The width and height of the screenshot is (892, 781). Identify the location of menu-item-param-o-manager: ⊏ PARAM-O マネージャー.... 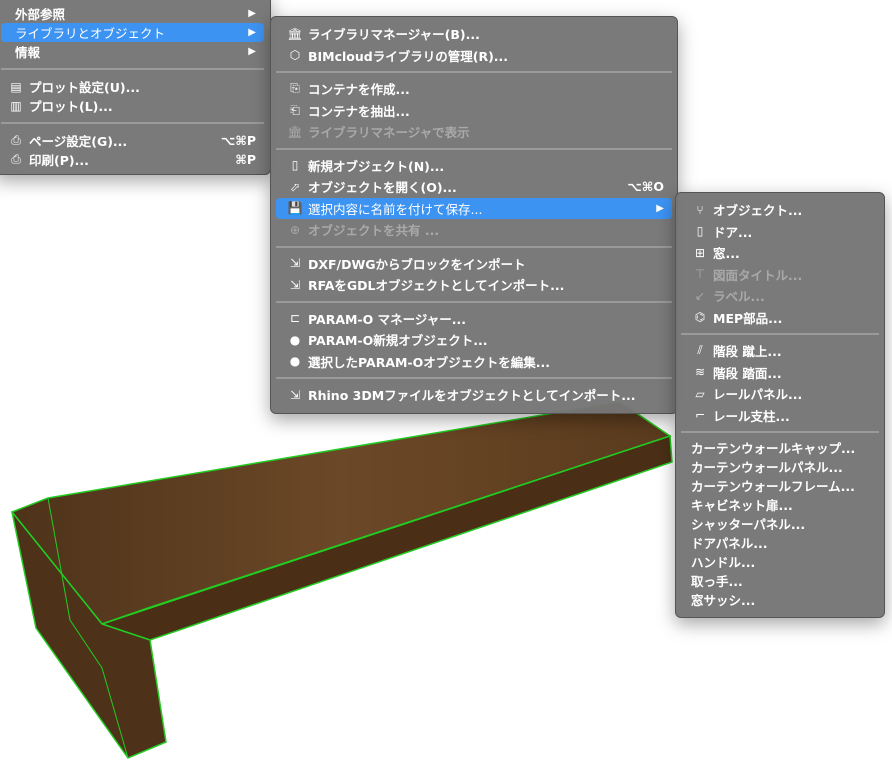
(474, 319).